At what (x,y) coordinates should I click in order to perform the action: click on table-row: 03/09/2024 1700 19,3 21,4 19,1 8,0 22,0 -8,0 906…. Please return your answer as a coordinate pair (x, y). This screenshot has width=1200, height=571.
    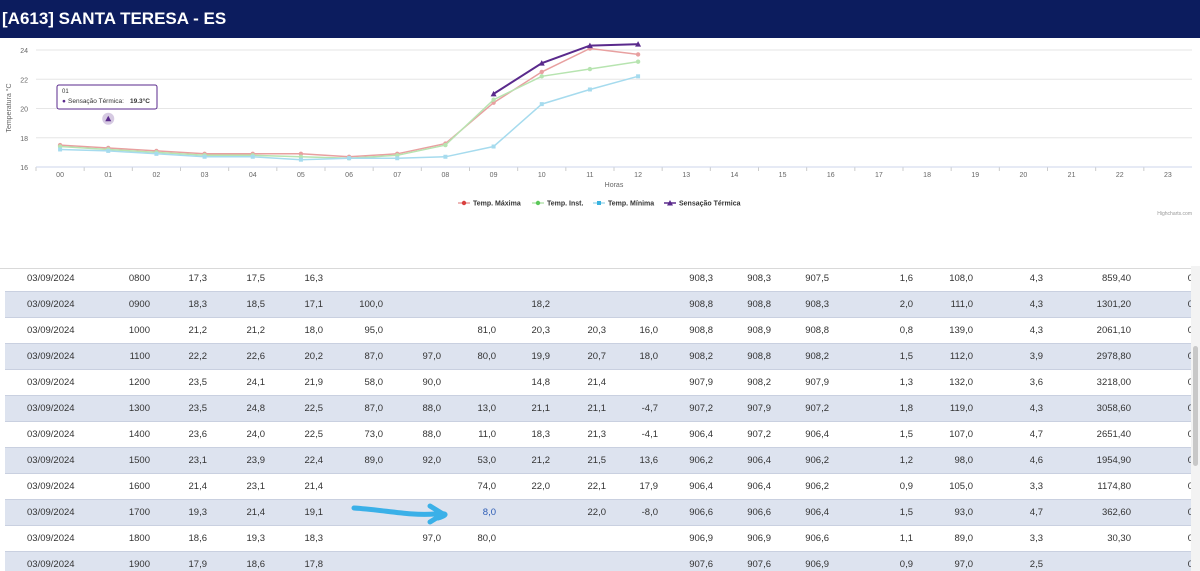
    Looking at the image, I should click on (598, 512).